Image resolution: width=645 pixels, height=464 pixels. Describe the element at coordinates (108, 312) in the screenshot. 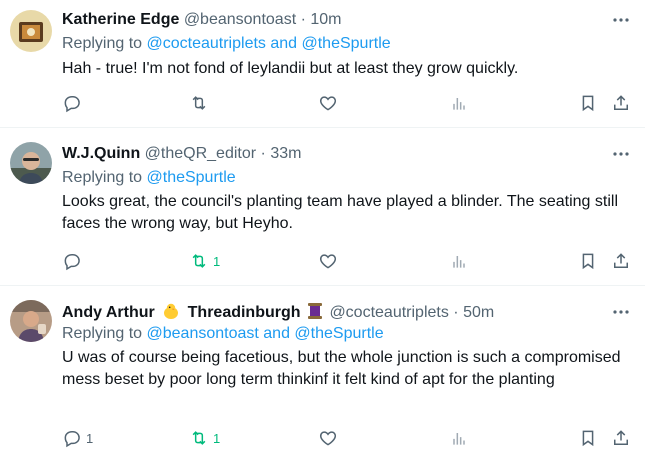

I see `display-name: Andy Arthur` at that location.